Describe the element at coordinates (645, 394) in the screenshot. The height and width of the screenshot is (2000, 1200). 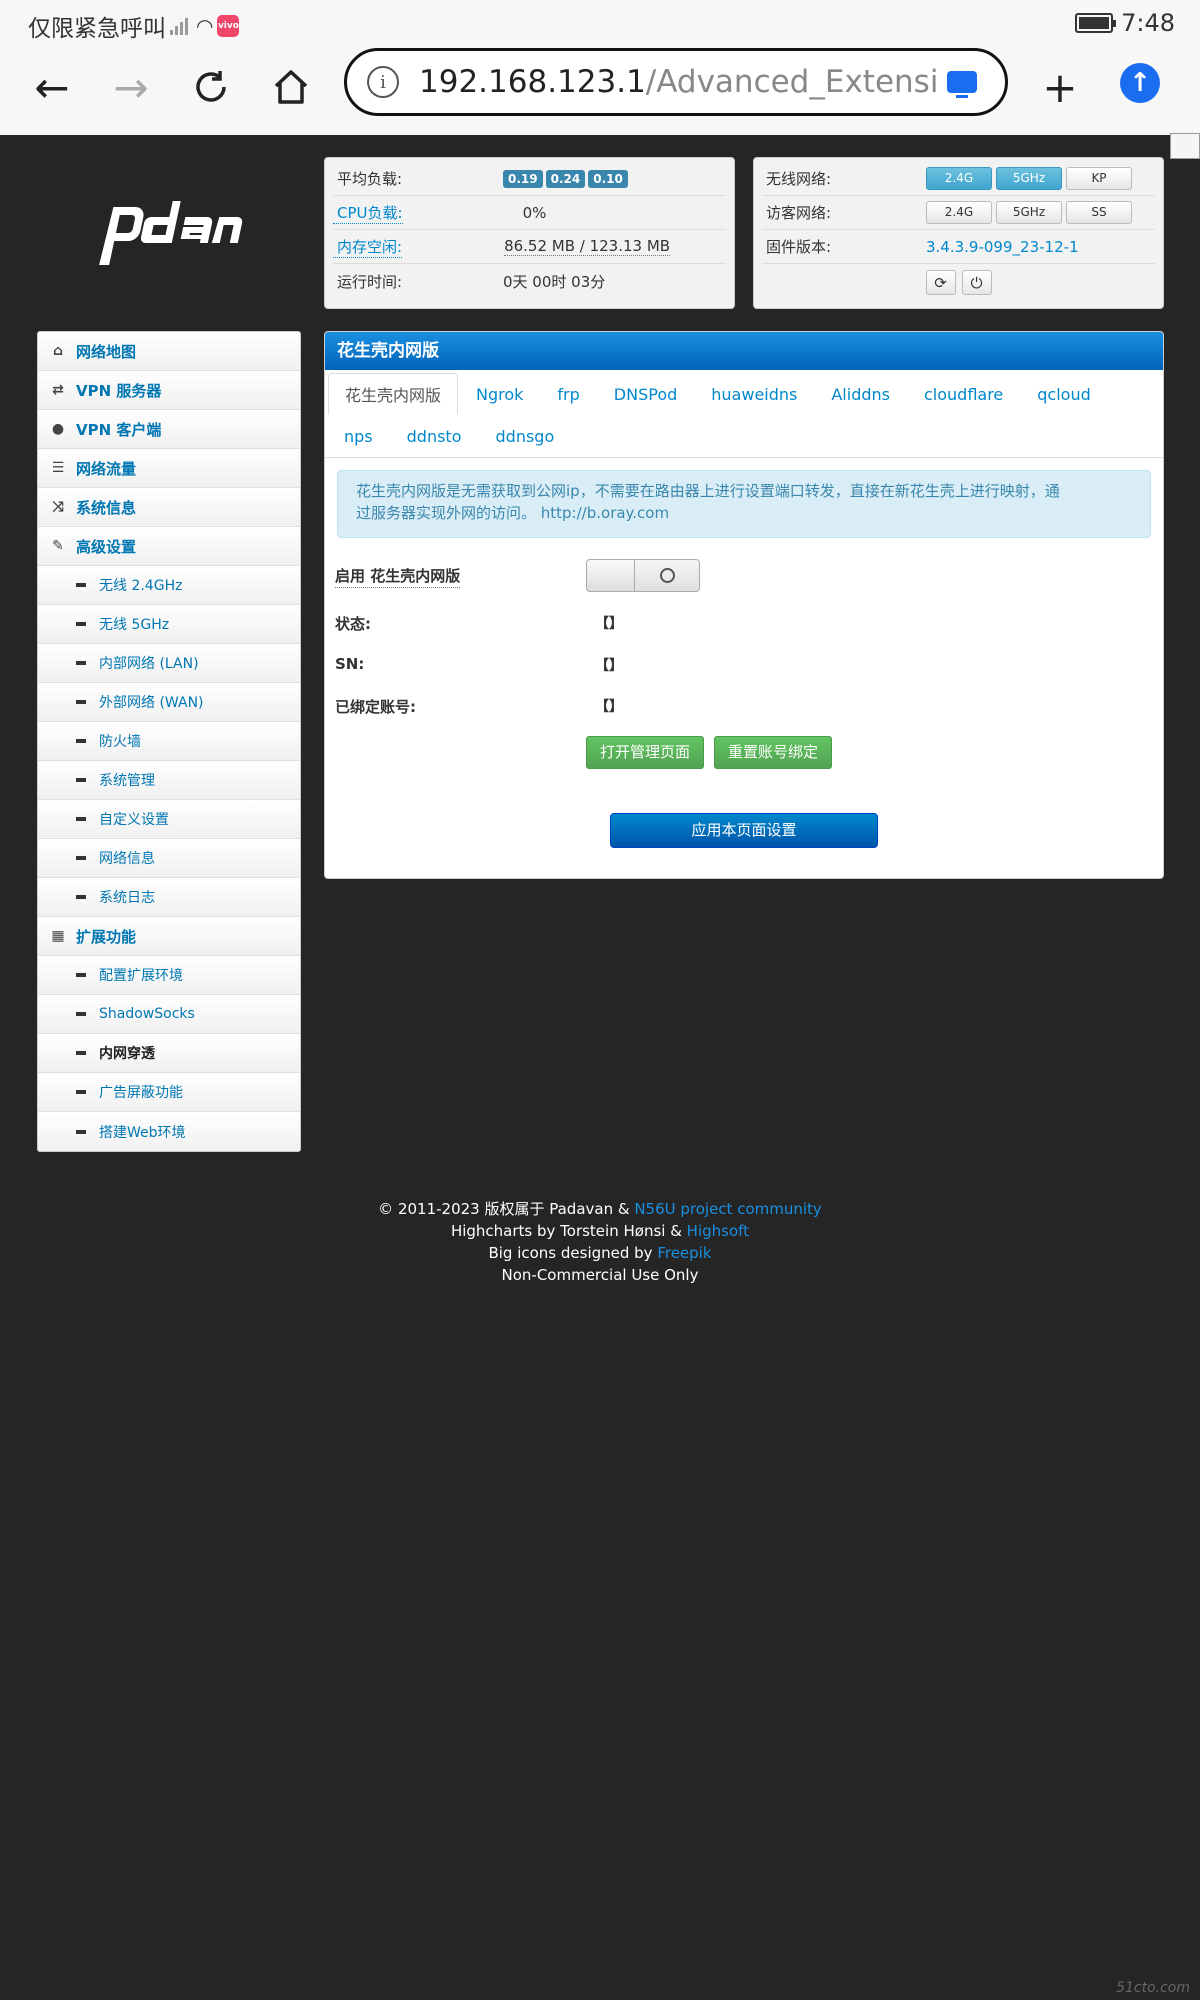
I see `tab-dnspod: DNSPod` at that location.